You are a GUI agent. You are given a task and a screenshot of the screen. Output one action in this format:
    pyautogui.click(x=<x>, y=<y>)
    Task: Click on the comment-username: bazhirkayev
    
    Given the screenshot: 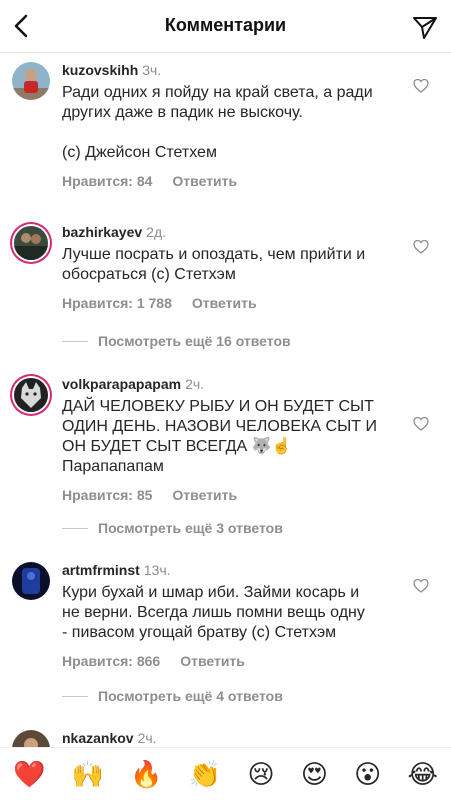 What is the action you would take?
    pyautogui.click(x=102, y=232)
    